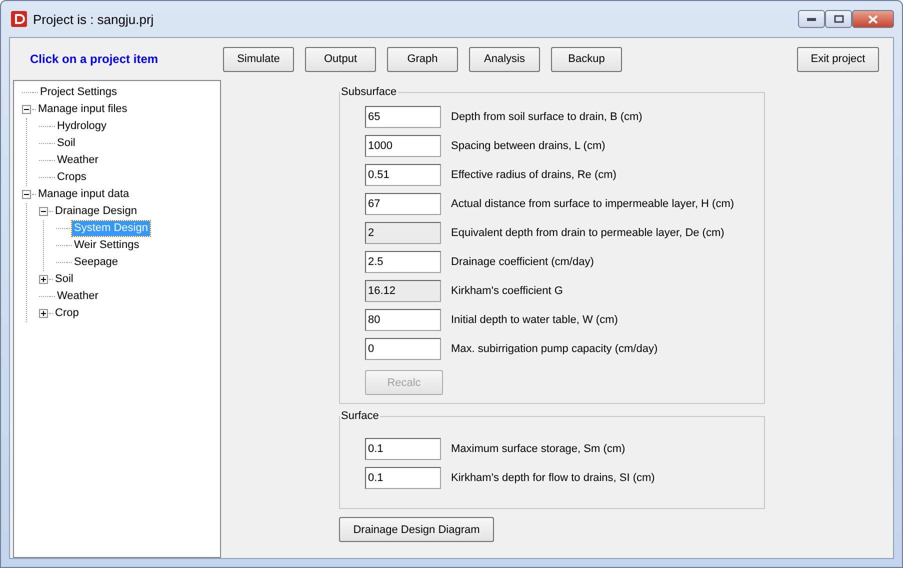 This screenshot has width=903, height=568. What do you see at coordinates (416, 529) in the screenshot?
I see `diagram-button: Drainage Design Diagram` at bounding box center [416, 529].